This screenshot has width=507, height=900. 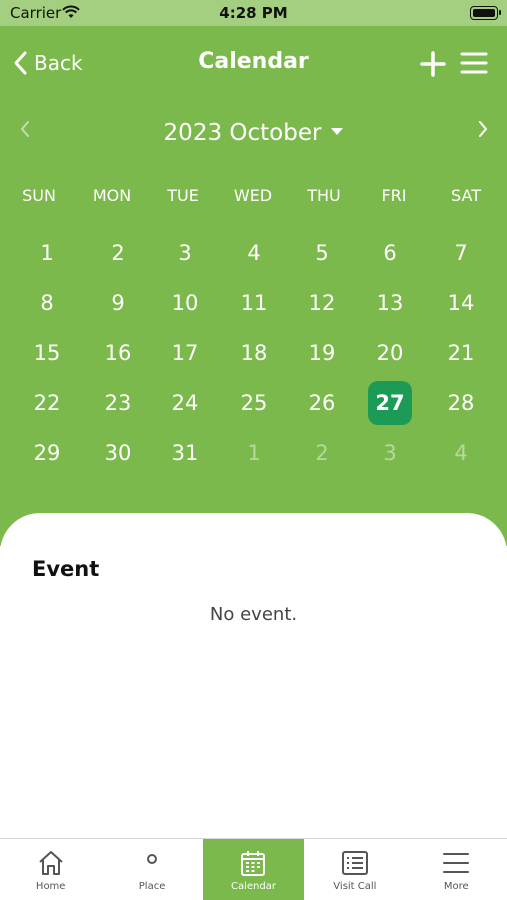 I want to click on weekday-wed: WED, so click(x=253, y=195).